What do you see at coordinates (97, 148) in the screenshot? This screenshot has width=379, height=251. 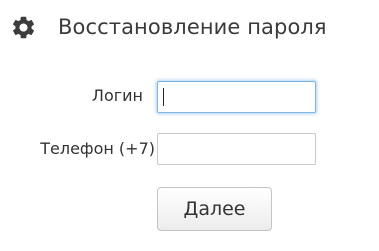 I see `phone-label: Телефон (+7)` at bounding box center [97, 148].